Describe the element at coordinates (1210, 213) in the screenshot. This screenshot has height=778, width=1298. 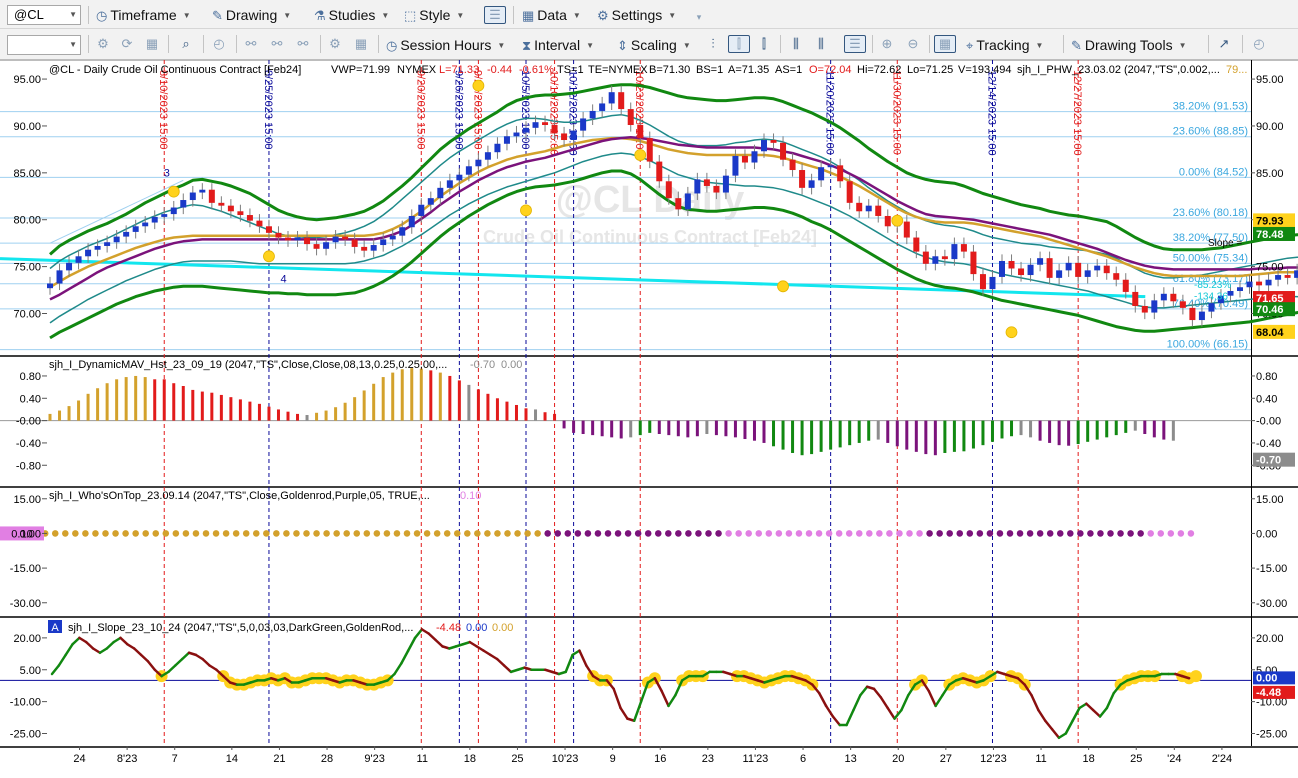
I see `fib-level-label: 23.60% (80.18)` at that location.